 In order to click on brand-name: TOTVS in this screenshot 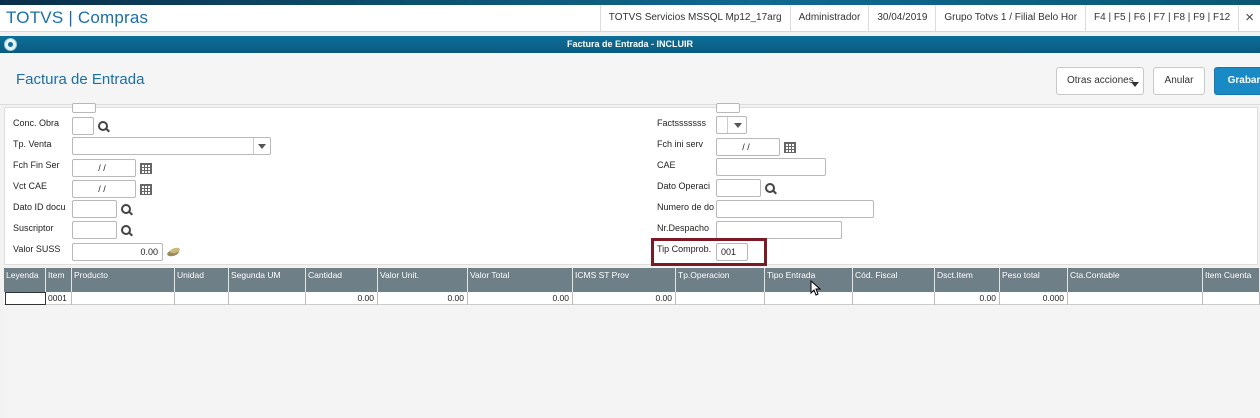, I will do `click(35, 17)`.